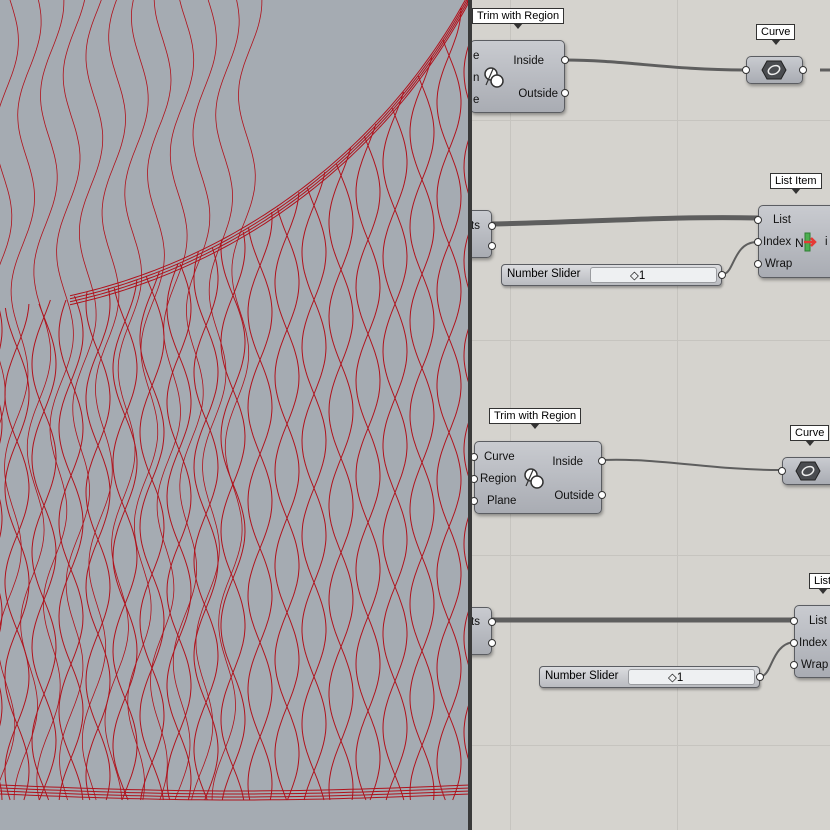 The width and height of the screenshot is (830, 830). Describe the element at coordinates (796, 183) in the screenshot. I see `list-item-1-title: List Item` at that location.